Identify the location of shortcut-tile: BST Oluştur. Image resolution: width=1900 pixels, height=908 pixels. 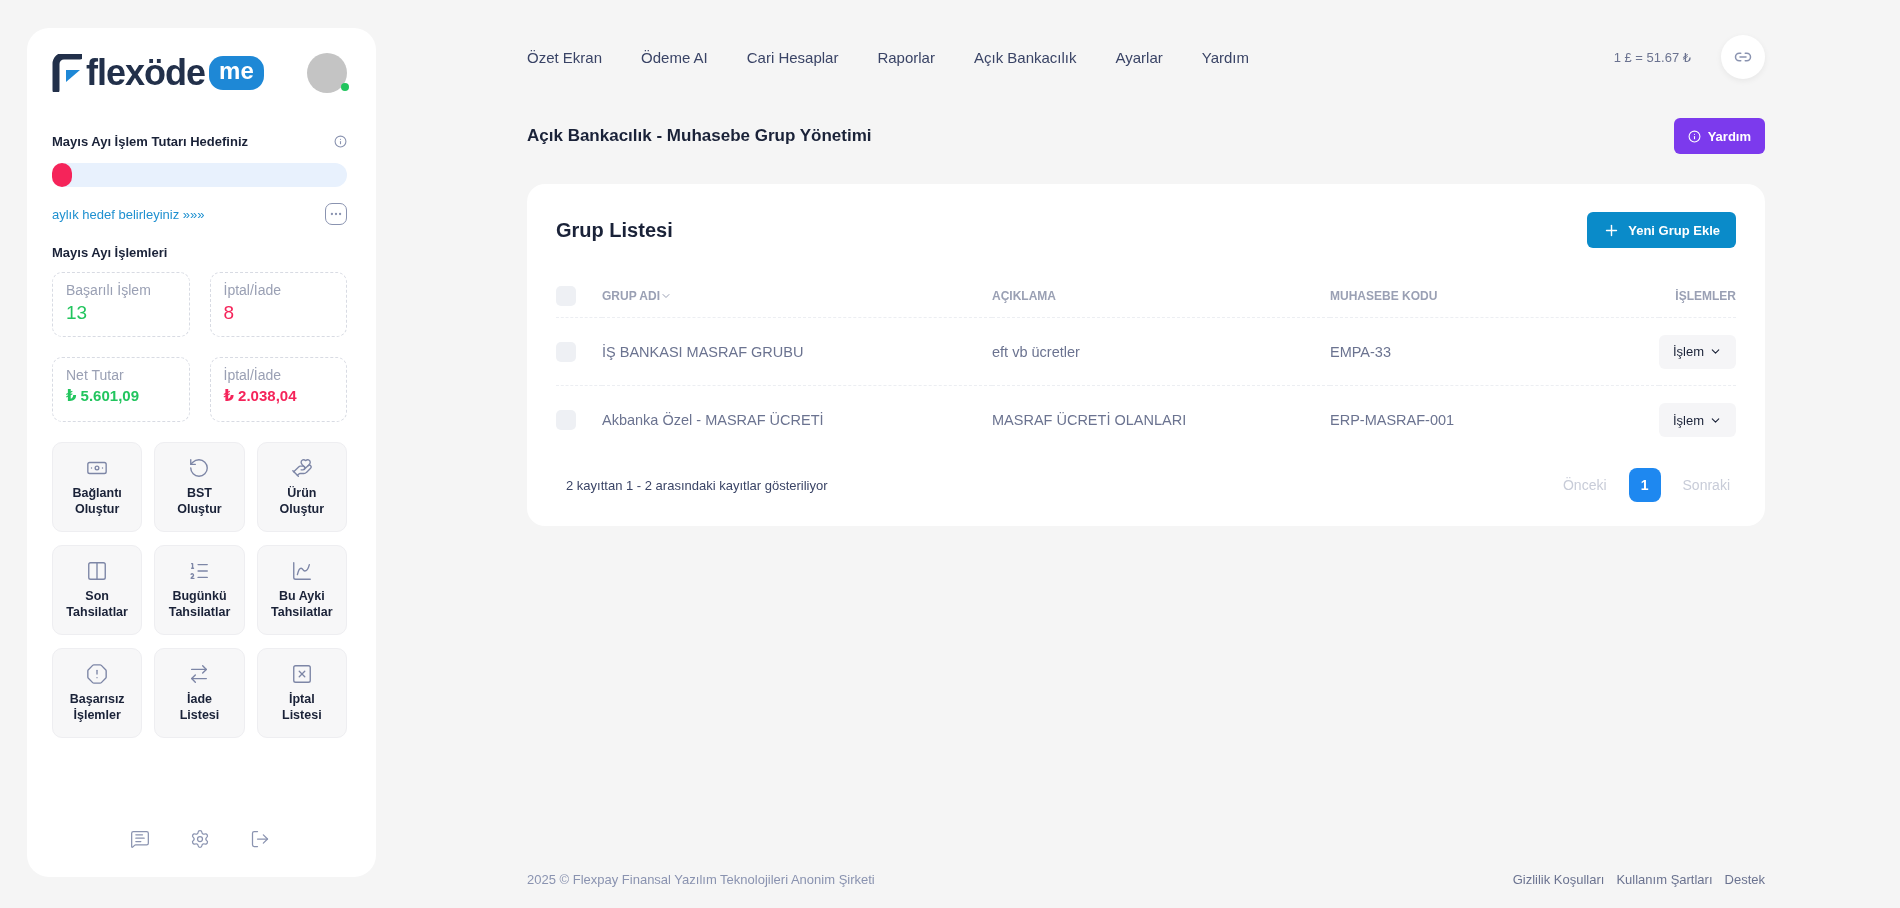
(199, 487).